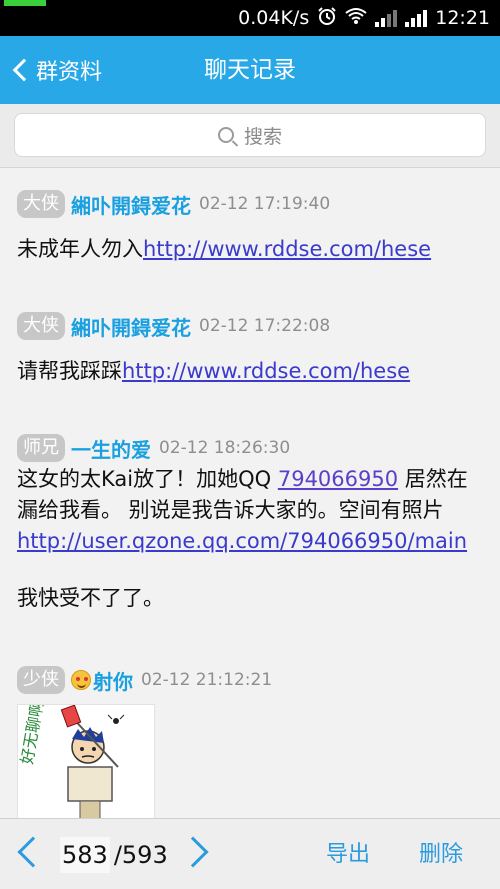  I want to click on page-title: 聊天记录, so click(250, 70).